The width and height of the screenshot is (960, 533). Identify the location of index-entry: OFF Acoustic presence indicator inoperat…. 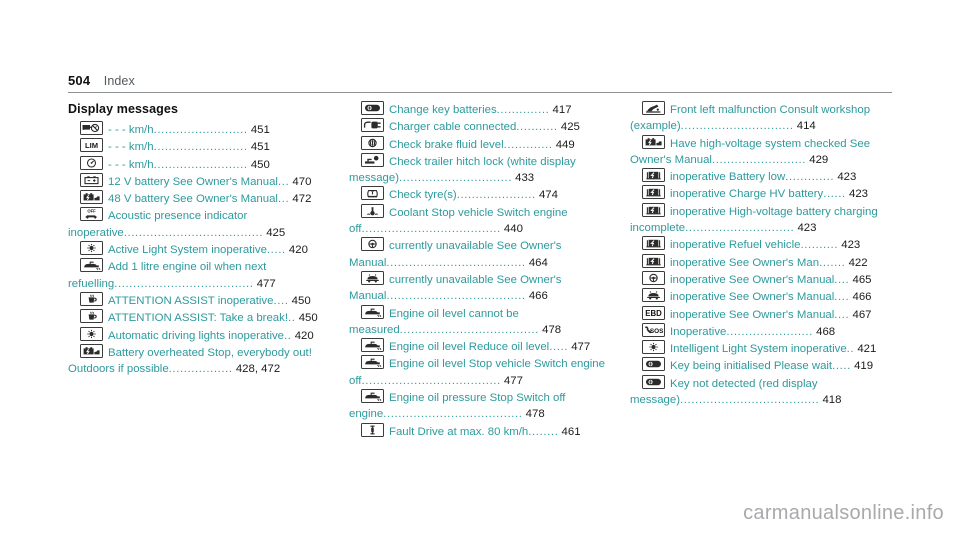
(199, 224).